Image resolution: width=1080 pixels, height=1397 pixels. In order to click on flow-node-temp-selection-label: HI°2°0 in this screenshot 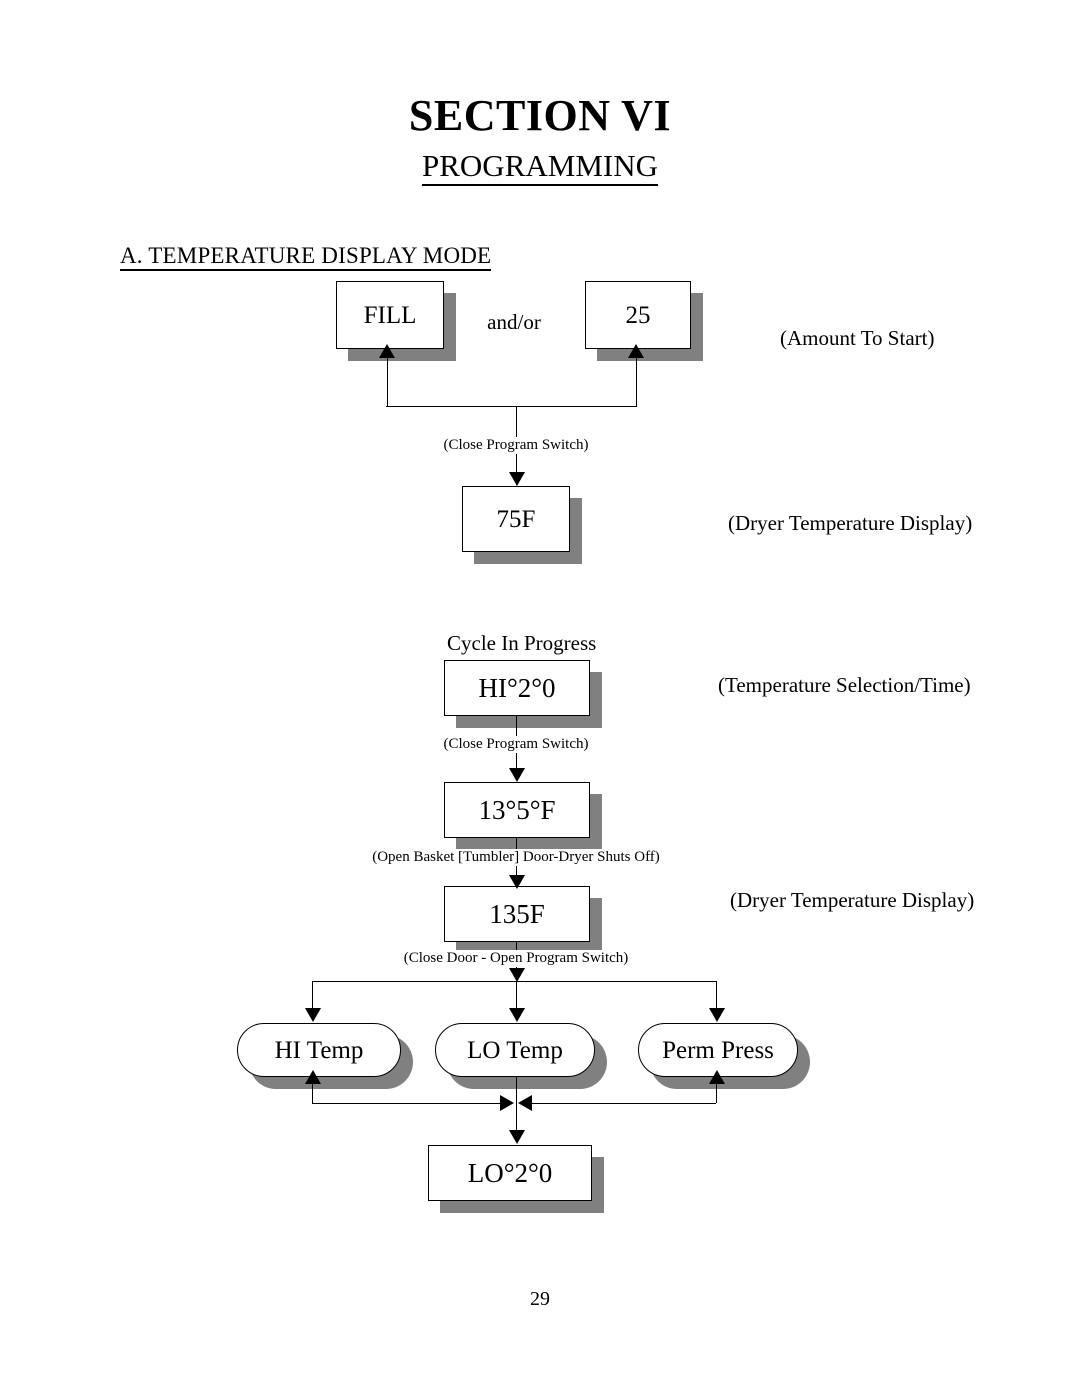, I will do `click(517, 687)`.